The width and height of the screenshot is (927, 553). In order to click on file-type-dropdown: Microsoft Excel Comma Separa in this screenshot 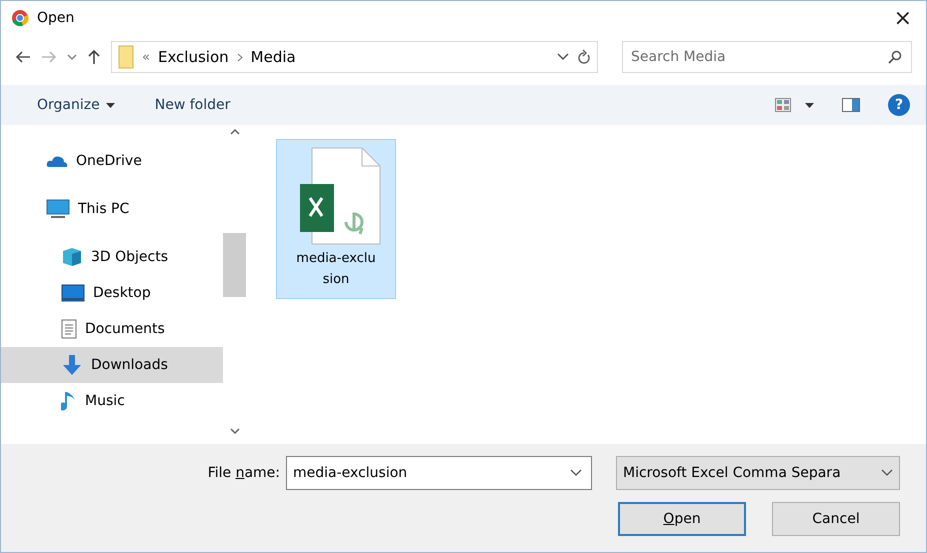, I will do `click(758, 473)`.